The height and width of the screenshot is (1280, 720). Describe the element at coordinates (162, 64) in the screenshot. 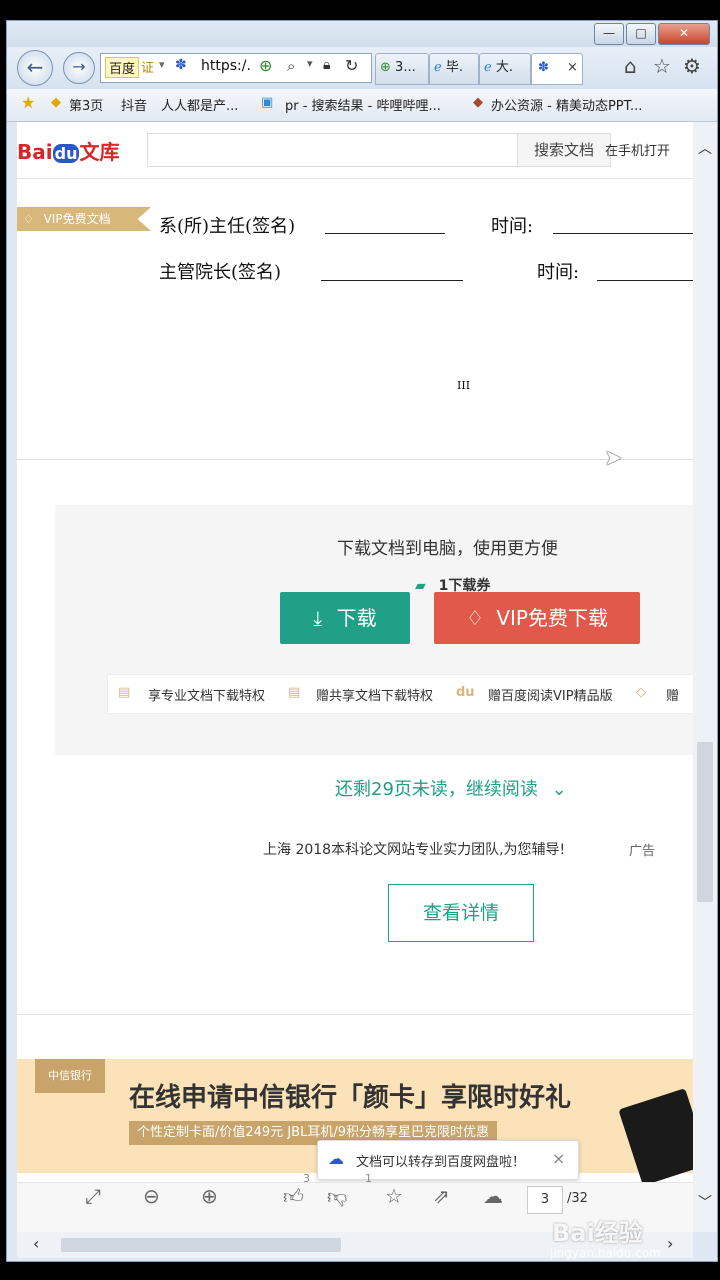

I see `dropdown-icon: ▾` at that location.